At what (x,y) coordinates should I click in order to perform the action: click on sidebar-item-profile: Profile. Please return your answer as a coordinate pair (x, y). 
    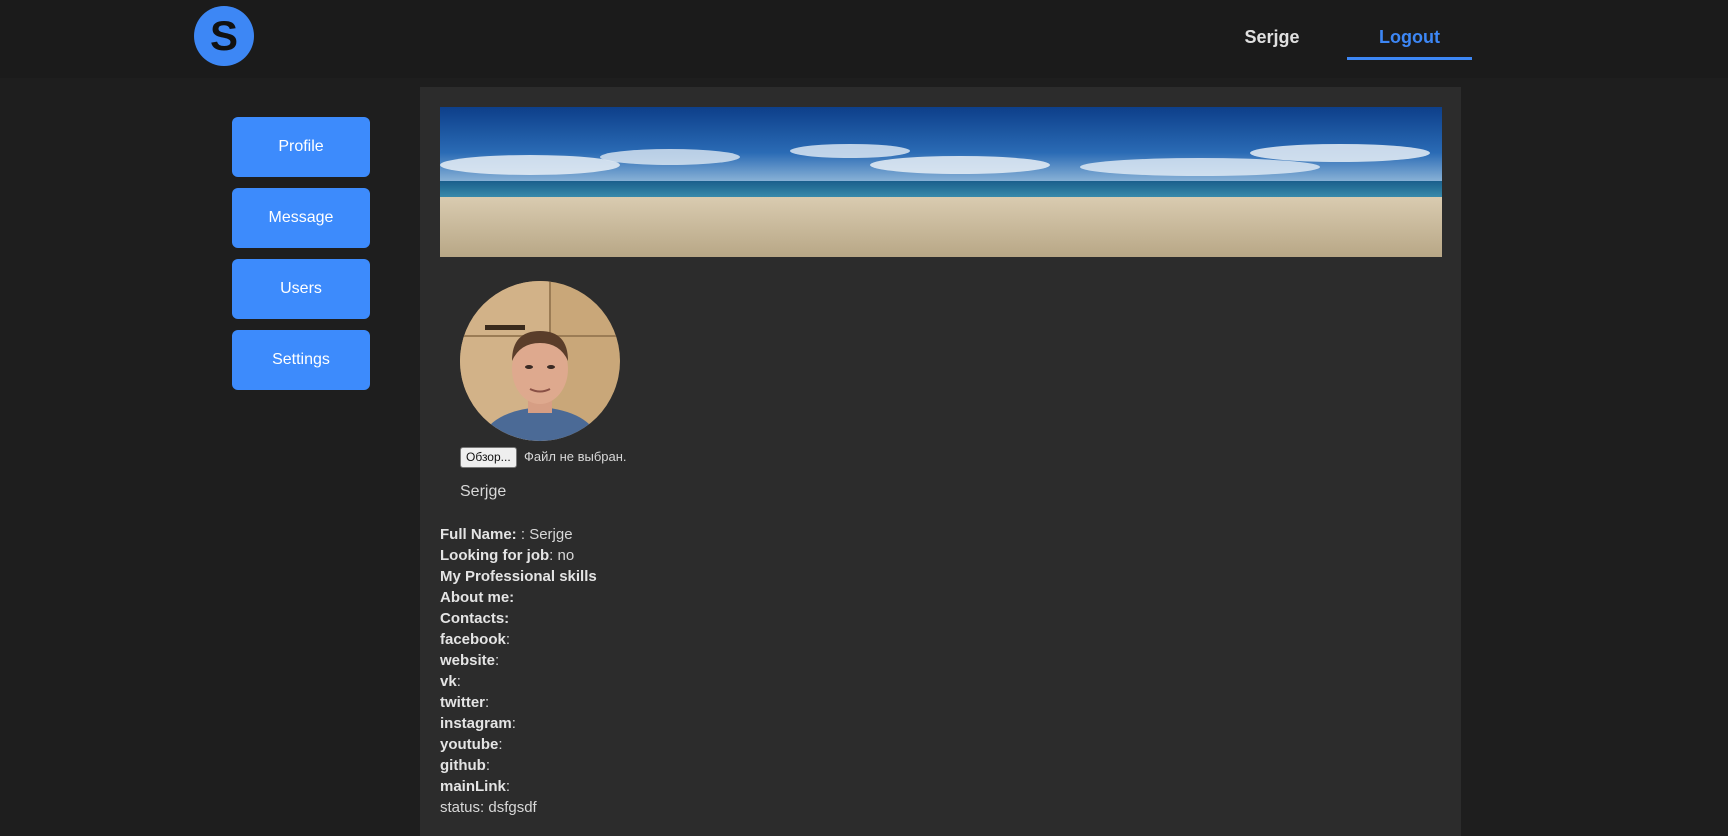
    Looking at the image, I should click on (301, 147).